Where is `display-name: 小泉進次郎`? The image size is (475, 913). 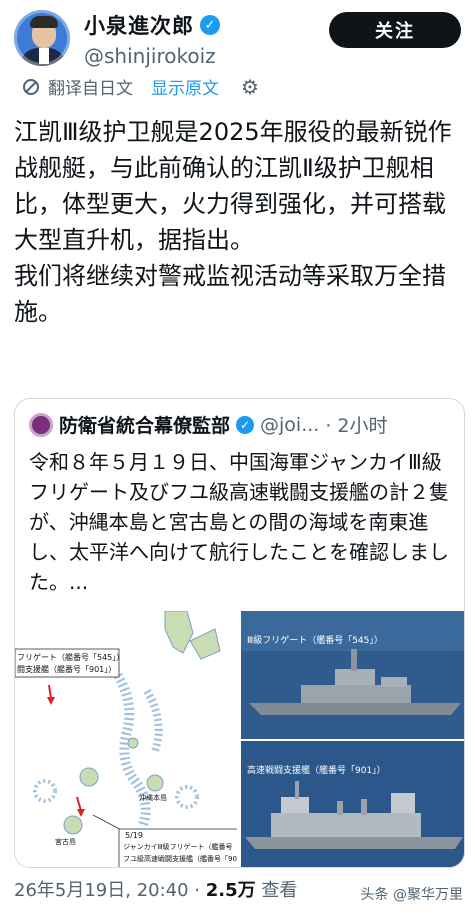
display-name: 小泉進次郎 is located at coordinates (139, 25).